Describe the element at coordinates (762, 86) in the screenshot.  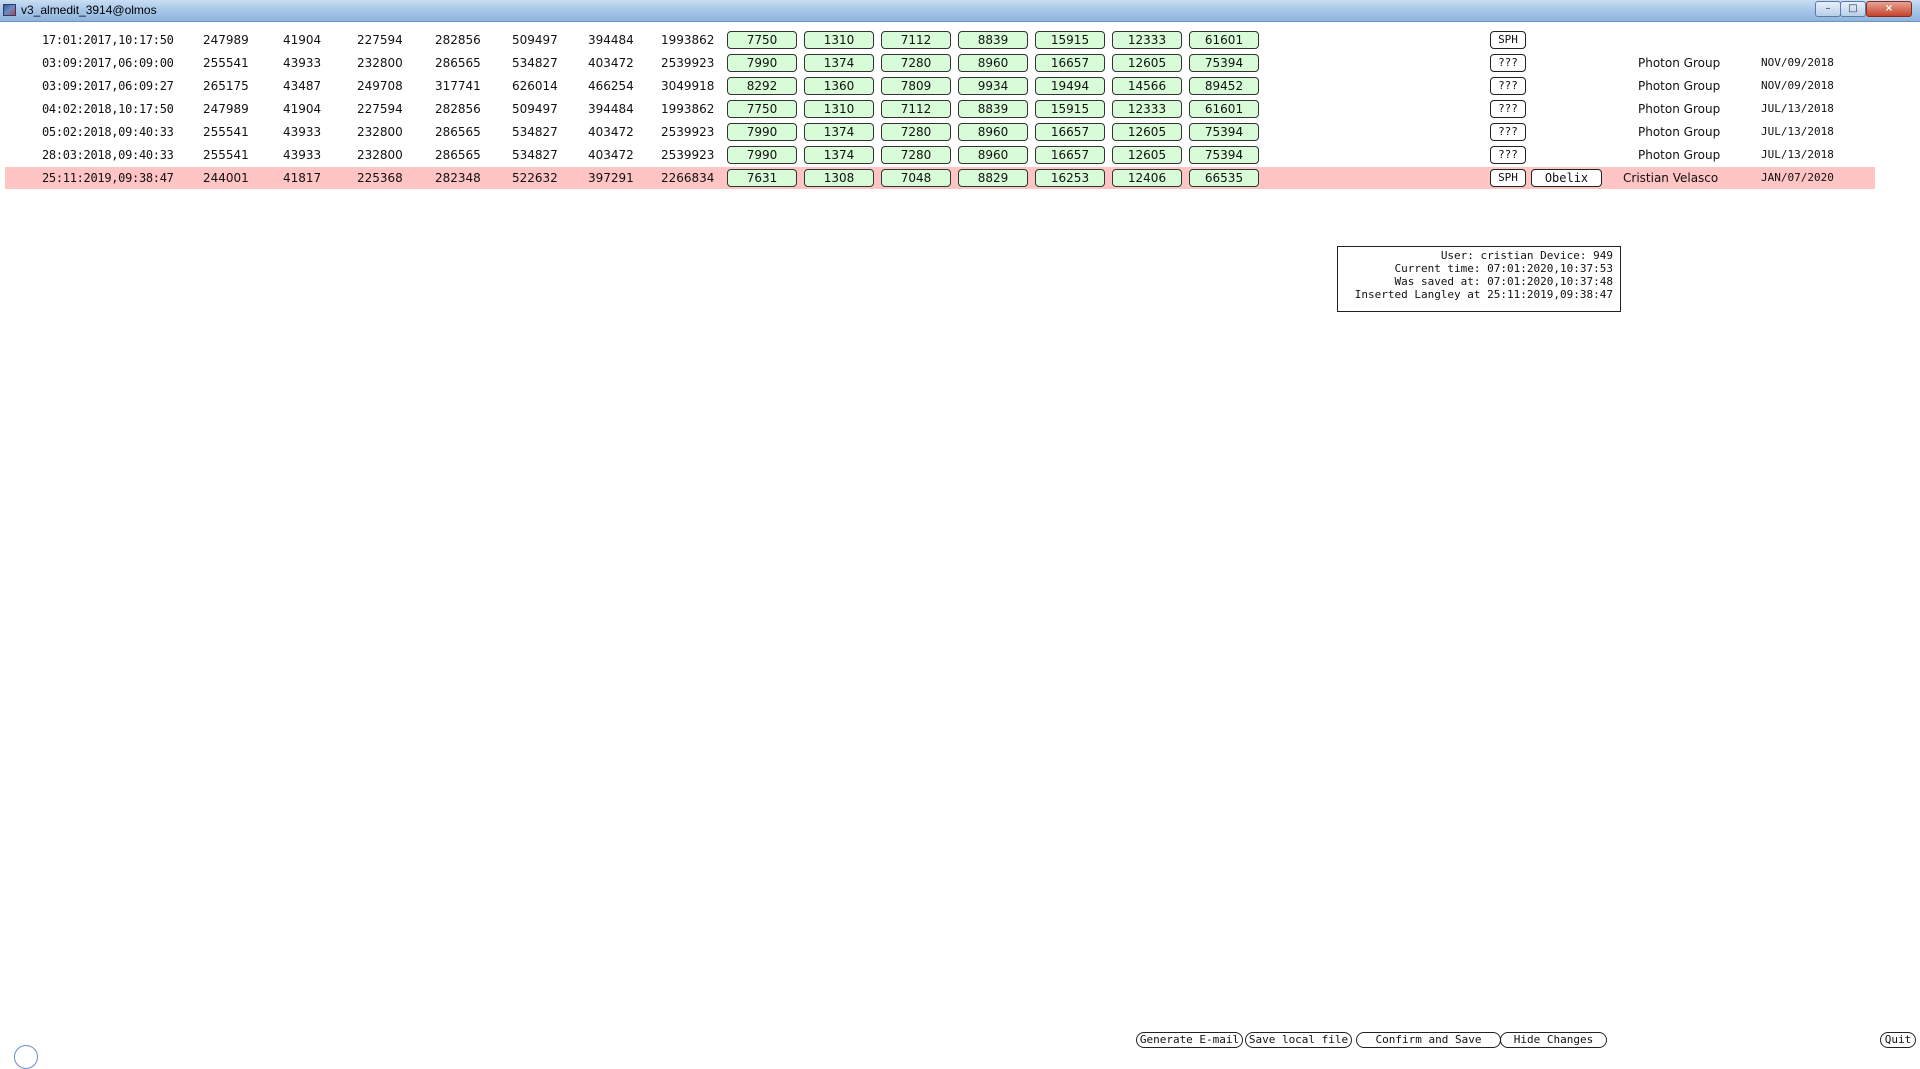
I see `row-value-box: 8292` at that location.